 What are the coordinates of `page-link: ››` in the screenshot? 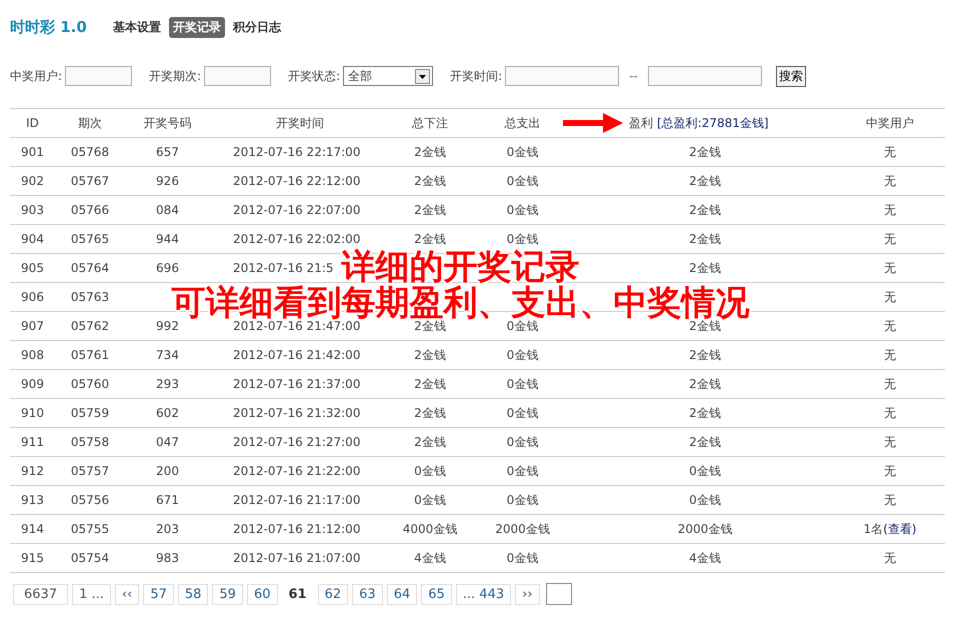 It's located at (527, 594).